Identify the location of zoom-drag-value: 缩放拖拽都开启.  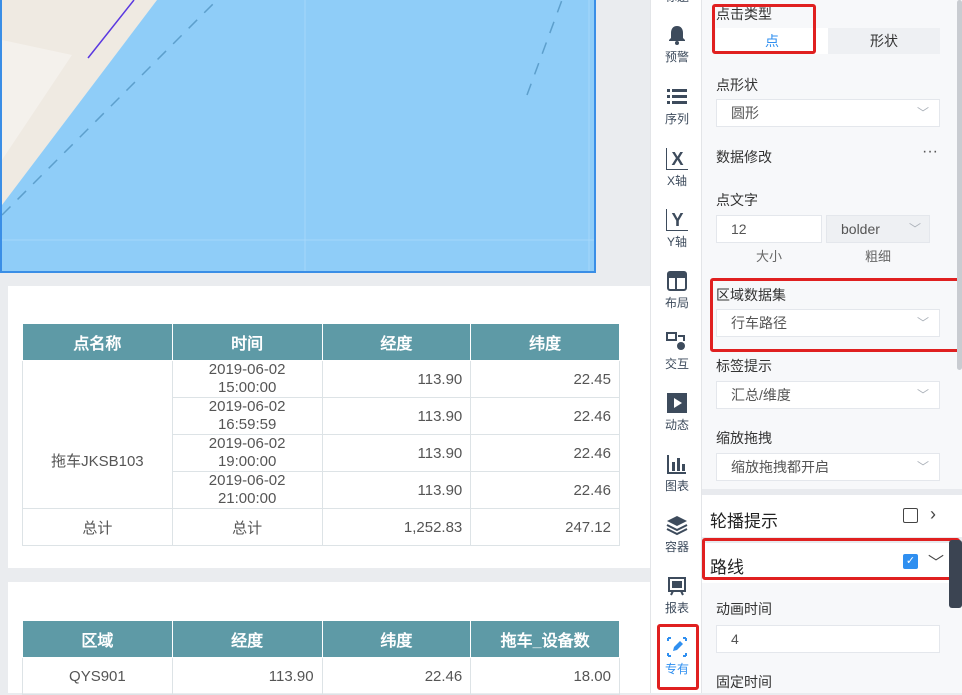
(780, 467).